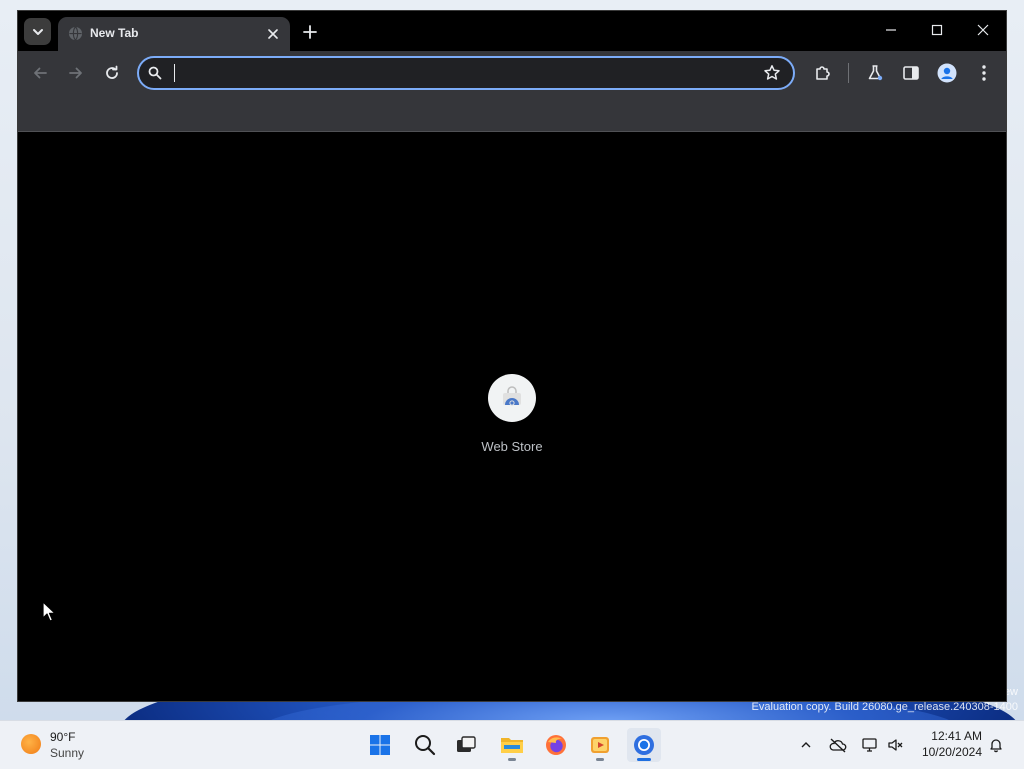  I want to click on menu-button, so click(984, 73).